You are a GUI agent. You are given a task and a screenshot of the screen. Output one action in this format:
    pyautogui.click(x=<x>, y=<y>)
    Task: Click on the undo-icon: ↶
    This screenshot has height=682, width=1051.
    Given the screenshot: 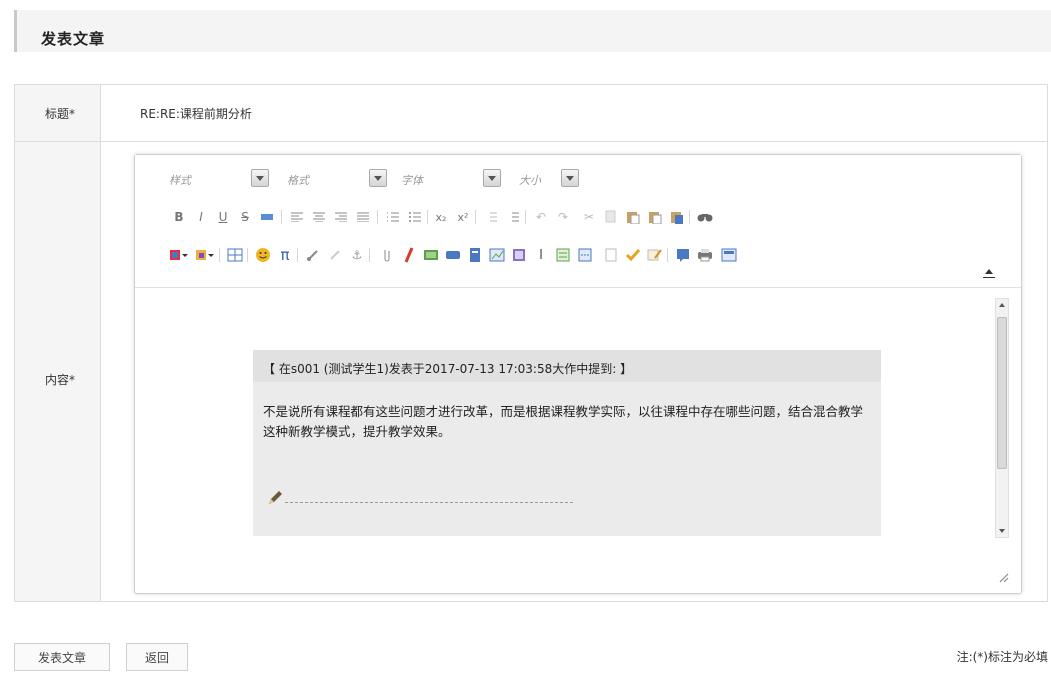 What is the action you would take?
    pyautogui.click(x=541, y=217)
    